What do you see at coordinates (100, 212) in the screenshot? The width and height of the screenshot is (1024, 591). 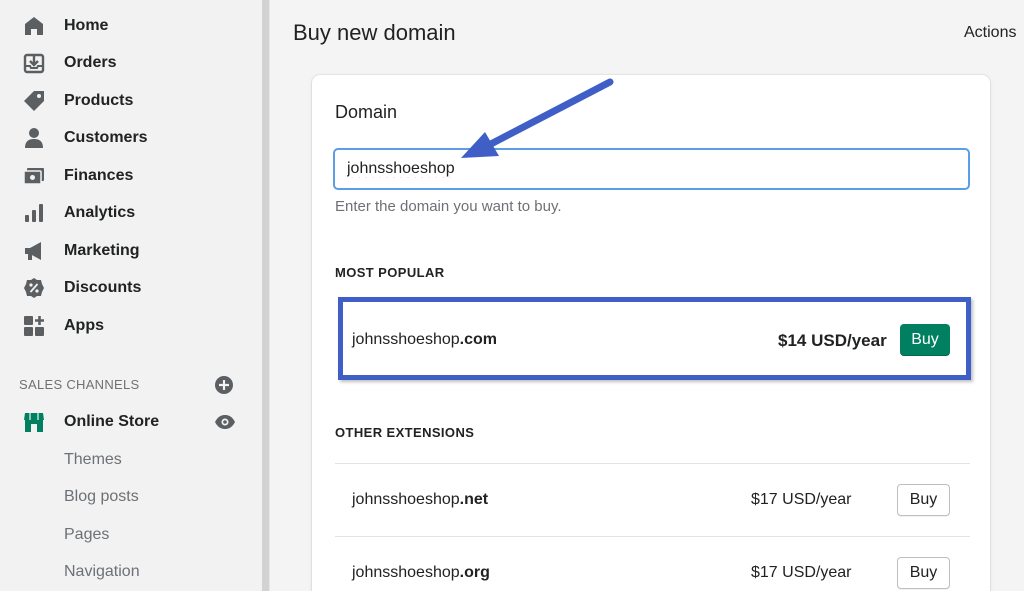 I see `sidebar-item-label: Analytics` at bounding box center [100, 212].